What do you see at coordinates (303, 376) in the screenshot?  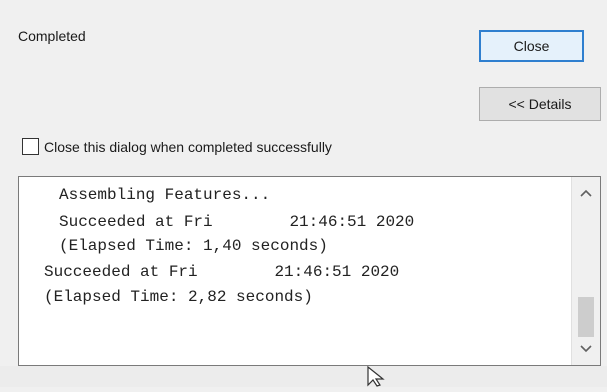 I see `window-bottom-edge` at bounding box center [303, 376].